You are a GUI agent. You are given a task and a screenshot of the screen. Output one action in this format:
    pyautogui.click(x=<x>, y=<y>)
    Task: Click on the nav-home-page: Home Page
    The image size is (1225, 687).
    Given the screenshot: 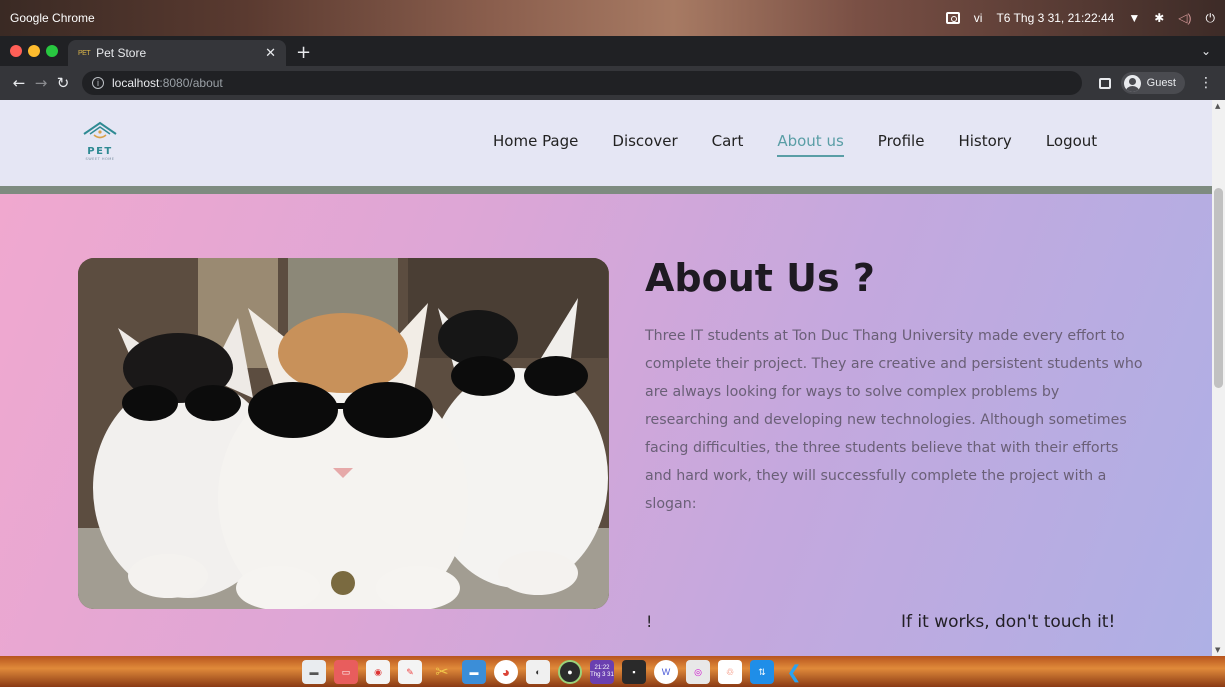 What is the action you would take?
    pyautogui.click(x=535, y=141)
    